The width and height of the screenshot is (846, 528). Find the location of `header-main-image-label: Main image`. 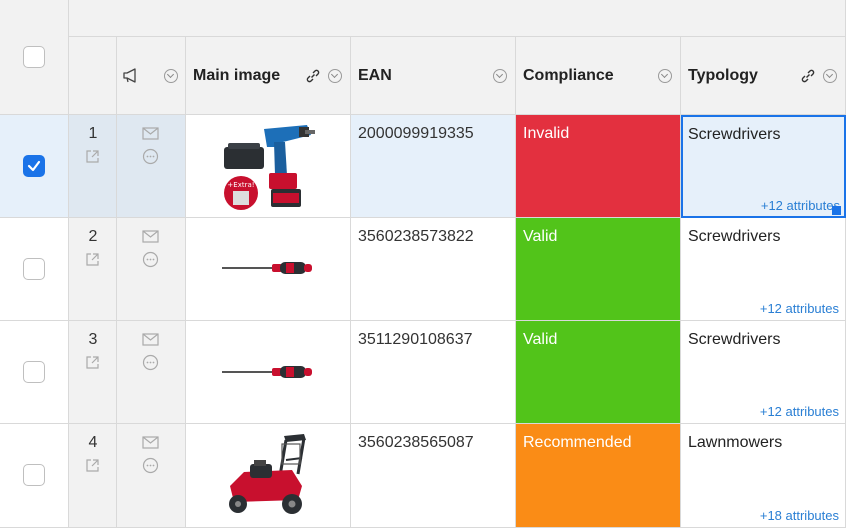

header-main-image-label: Main image is located at coordinates (237, 75).